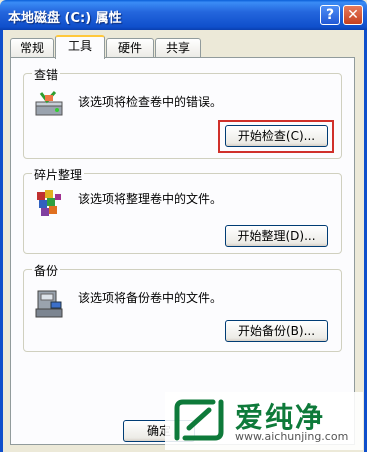 The width and height of the screenshot is (367, 452). I want to click on tab-hardware: 硬件, so click(130, 47).